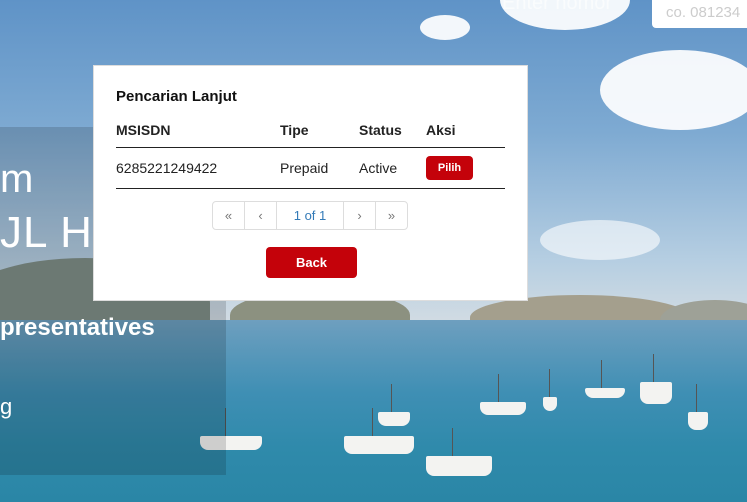  Describe the element at coordinates (449, 168) in the screenshot. I see `pilih-button: Pilih` at that location.